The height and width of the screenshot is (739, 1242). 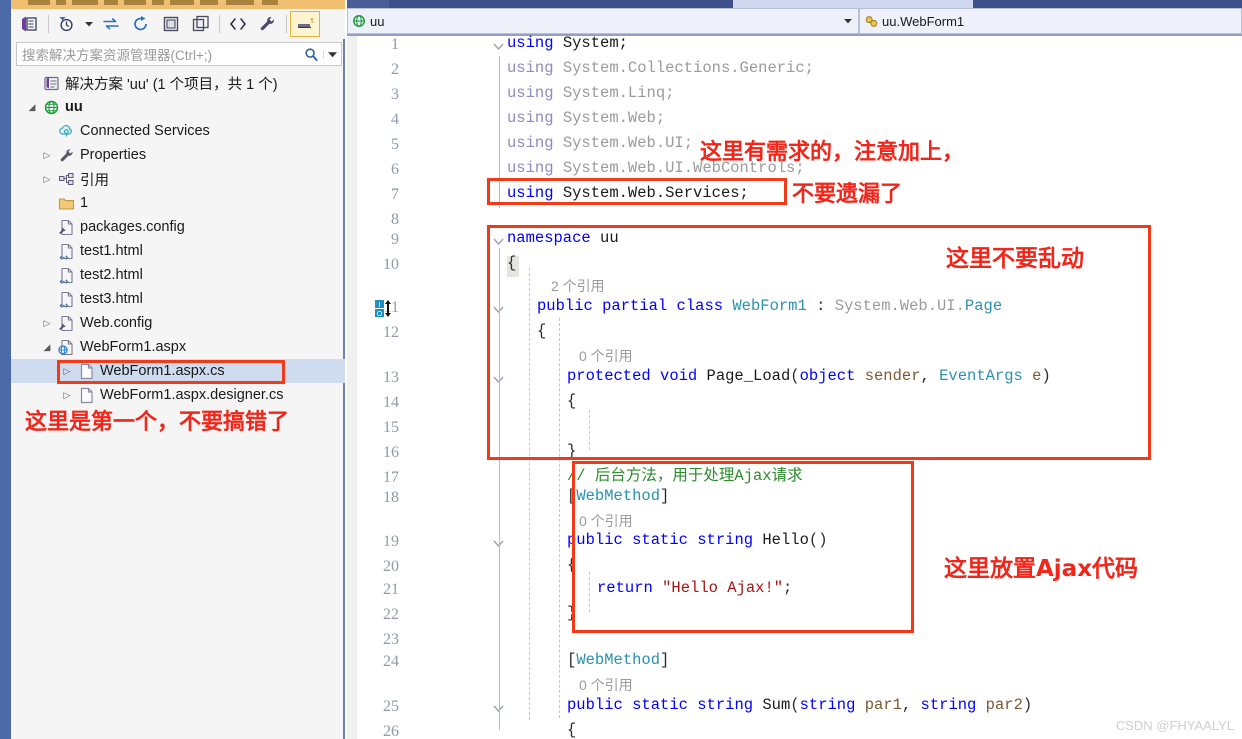 I want to click on code-line: using System.Linq;, so click(x=590, y=93).